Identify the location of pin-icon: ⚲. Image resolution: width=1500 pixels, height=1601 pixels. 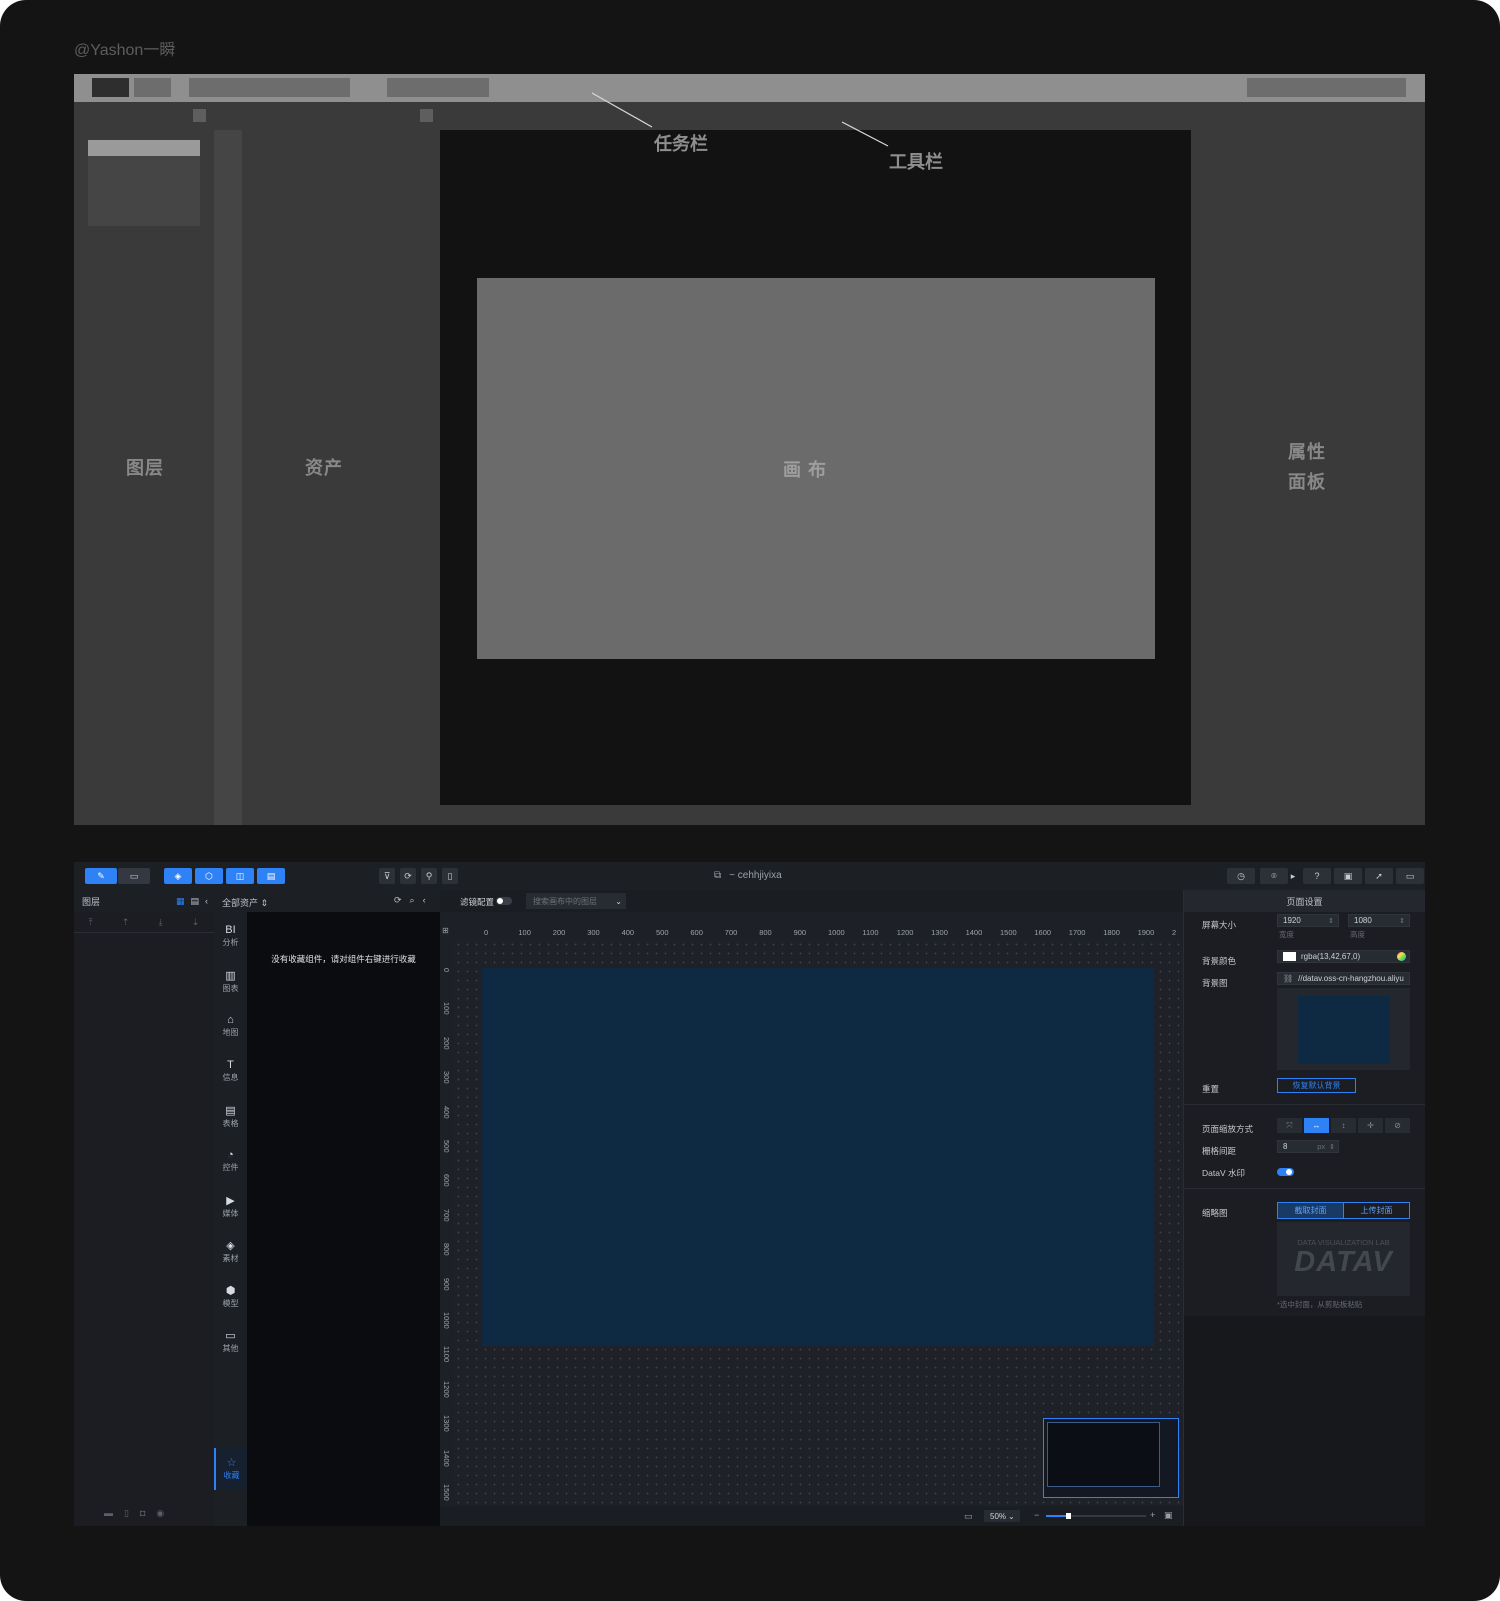
(429, 876).